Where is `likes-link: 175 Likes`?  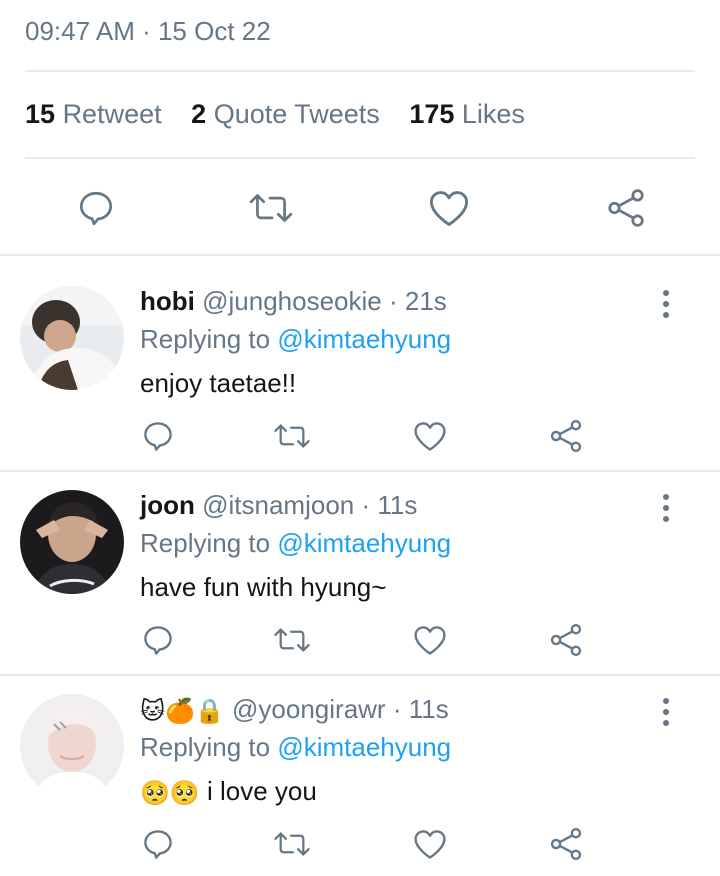 likes-link: 175 Likes is located at coordinates (467, 114).